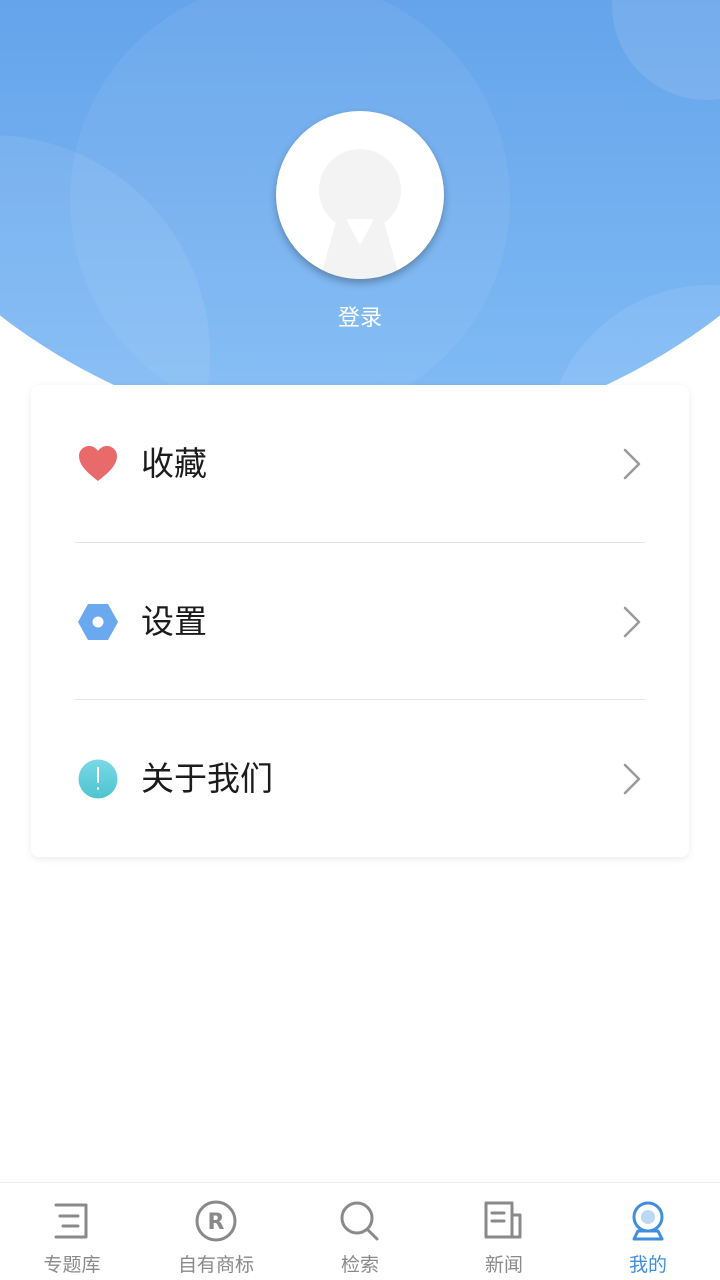 This screenshot has width=720, height=1280. I want to click on svg-text: R, so click(216, 1222).